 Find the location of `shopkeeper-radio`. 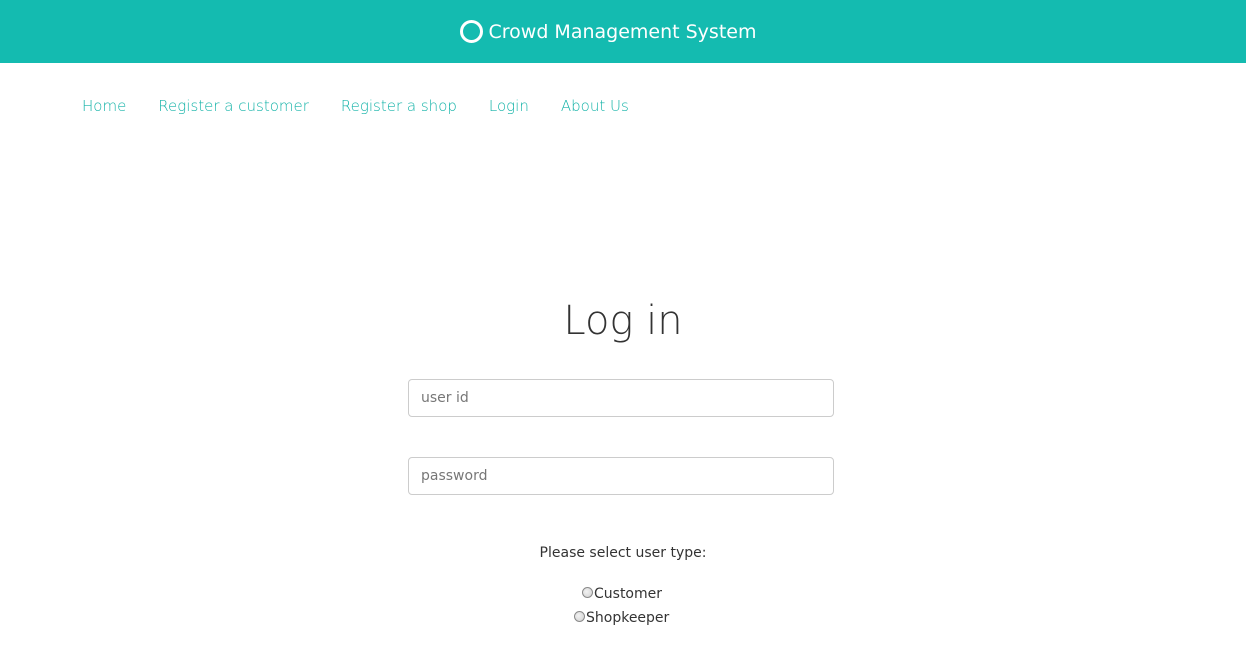

shopkeeper-radio is located at coordinates (579, 616).